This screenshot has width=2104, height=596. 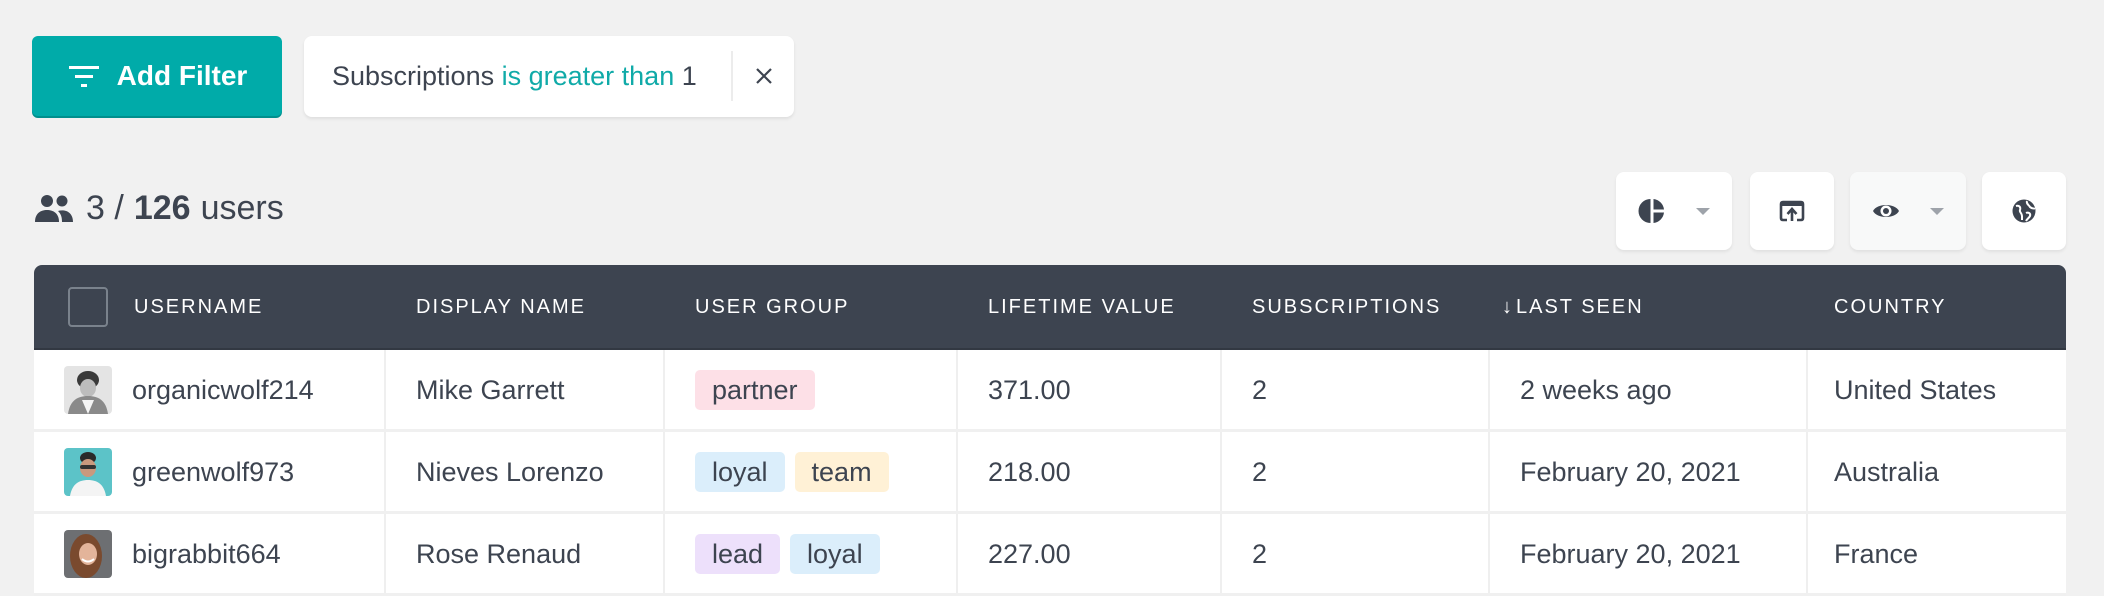 What do you see at coordinates (206, 553) in the screenshot?
I see `username: bigrabbit664` at bounding box center [206, 553].